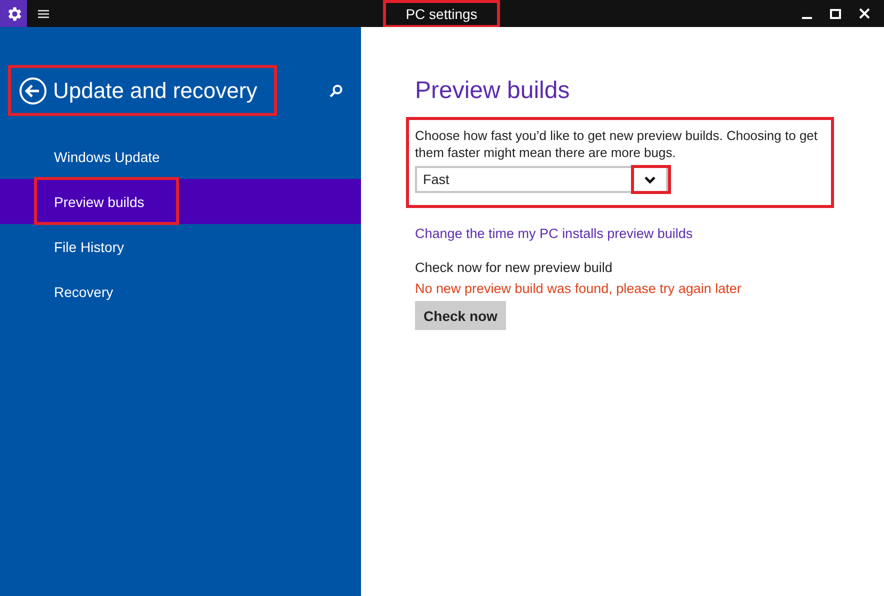 Image resolution: width=884 pixels, height=596 pixels. What do you see at coordinates (180, 291) in the screenshot?
I see `sidebar-item: Recovery` at bounding box center [180, 291].